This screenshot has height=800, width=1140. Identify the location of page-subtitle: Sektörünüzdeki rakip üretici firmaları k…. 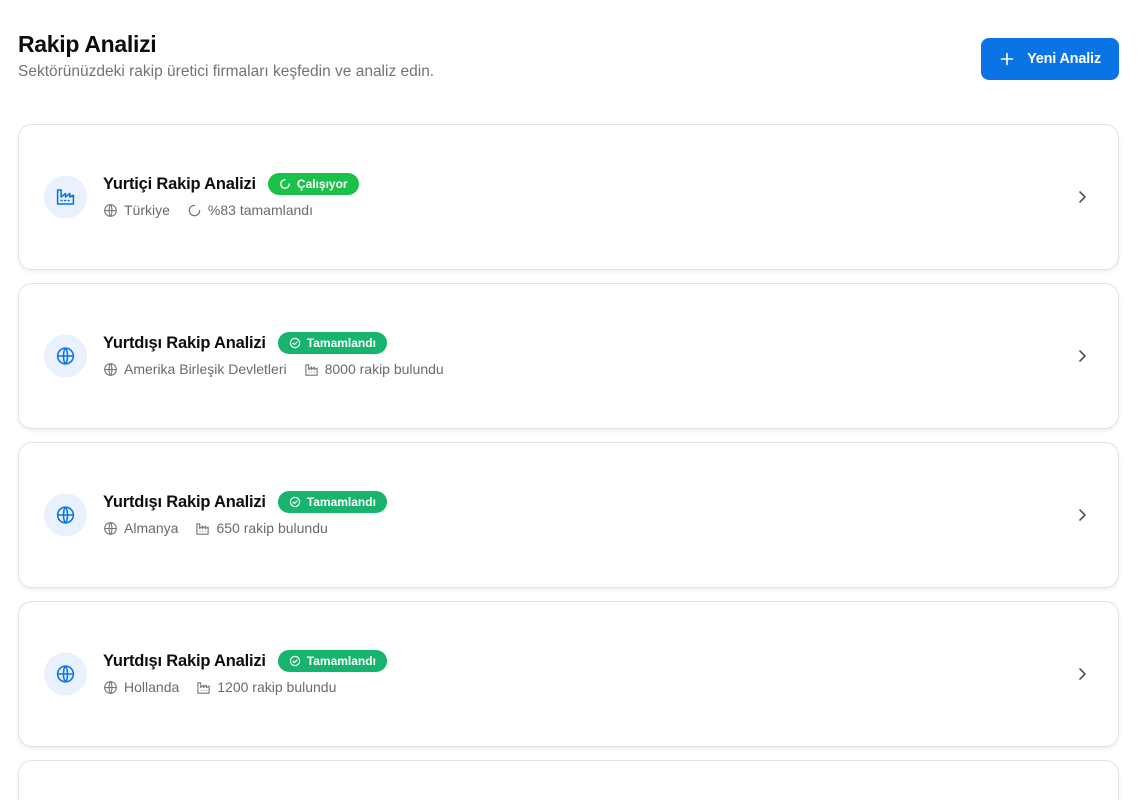
(226, 71).